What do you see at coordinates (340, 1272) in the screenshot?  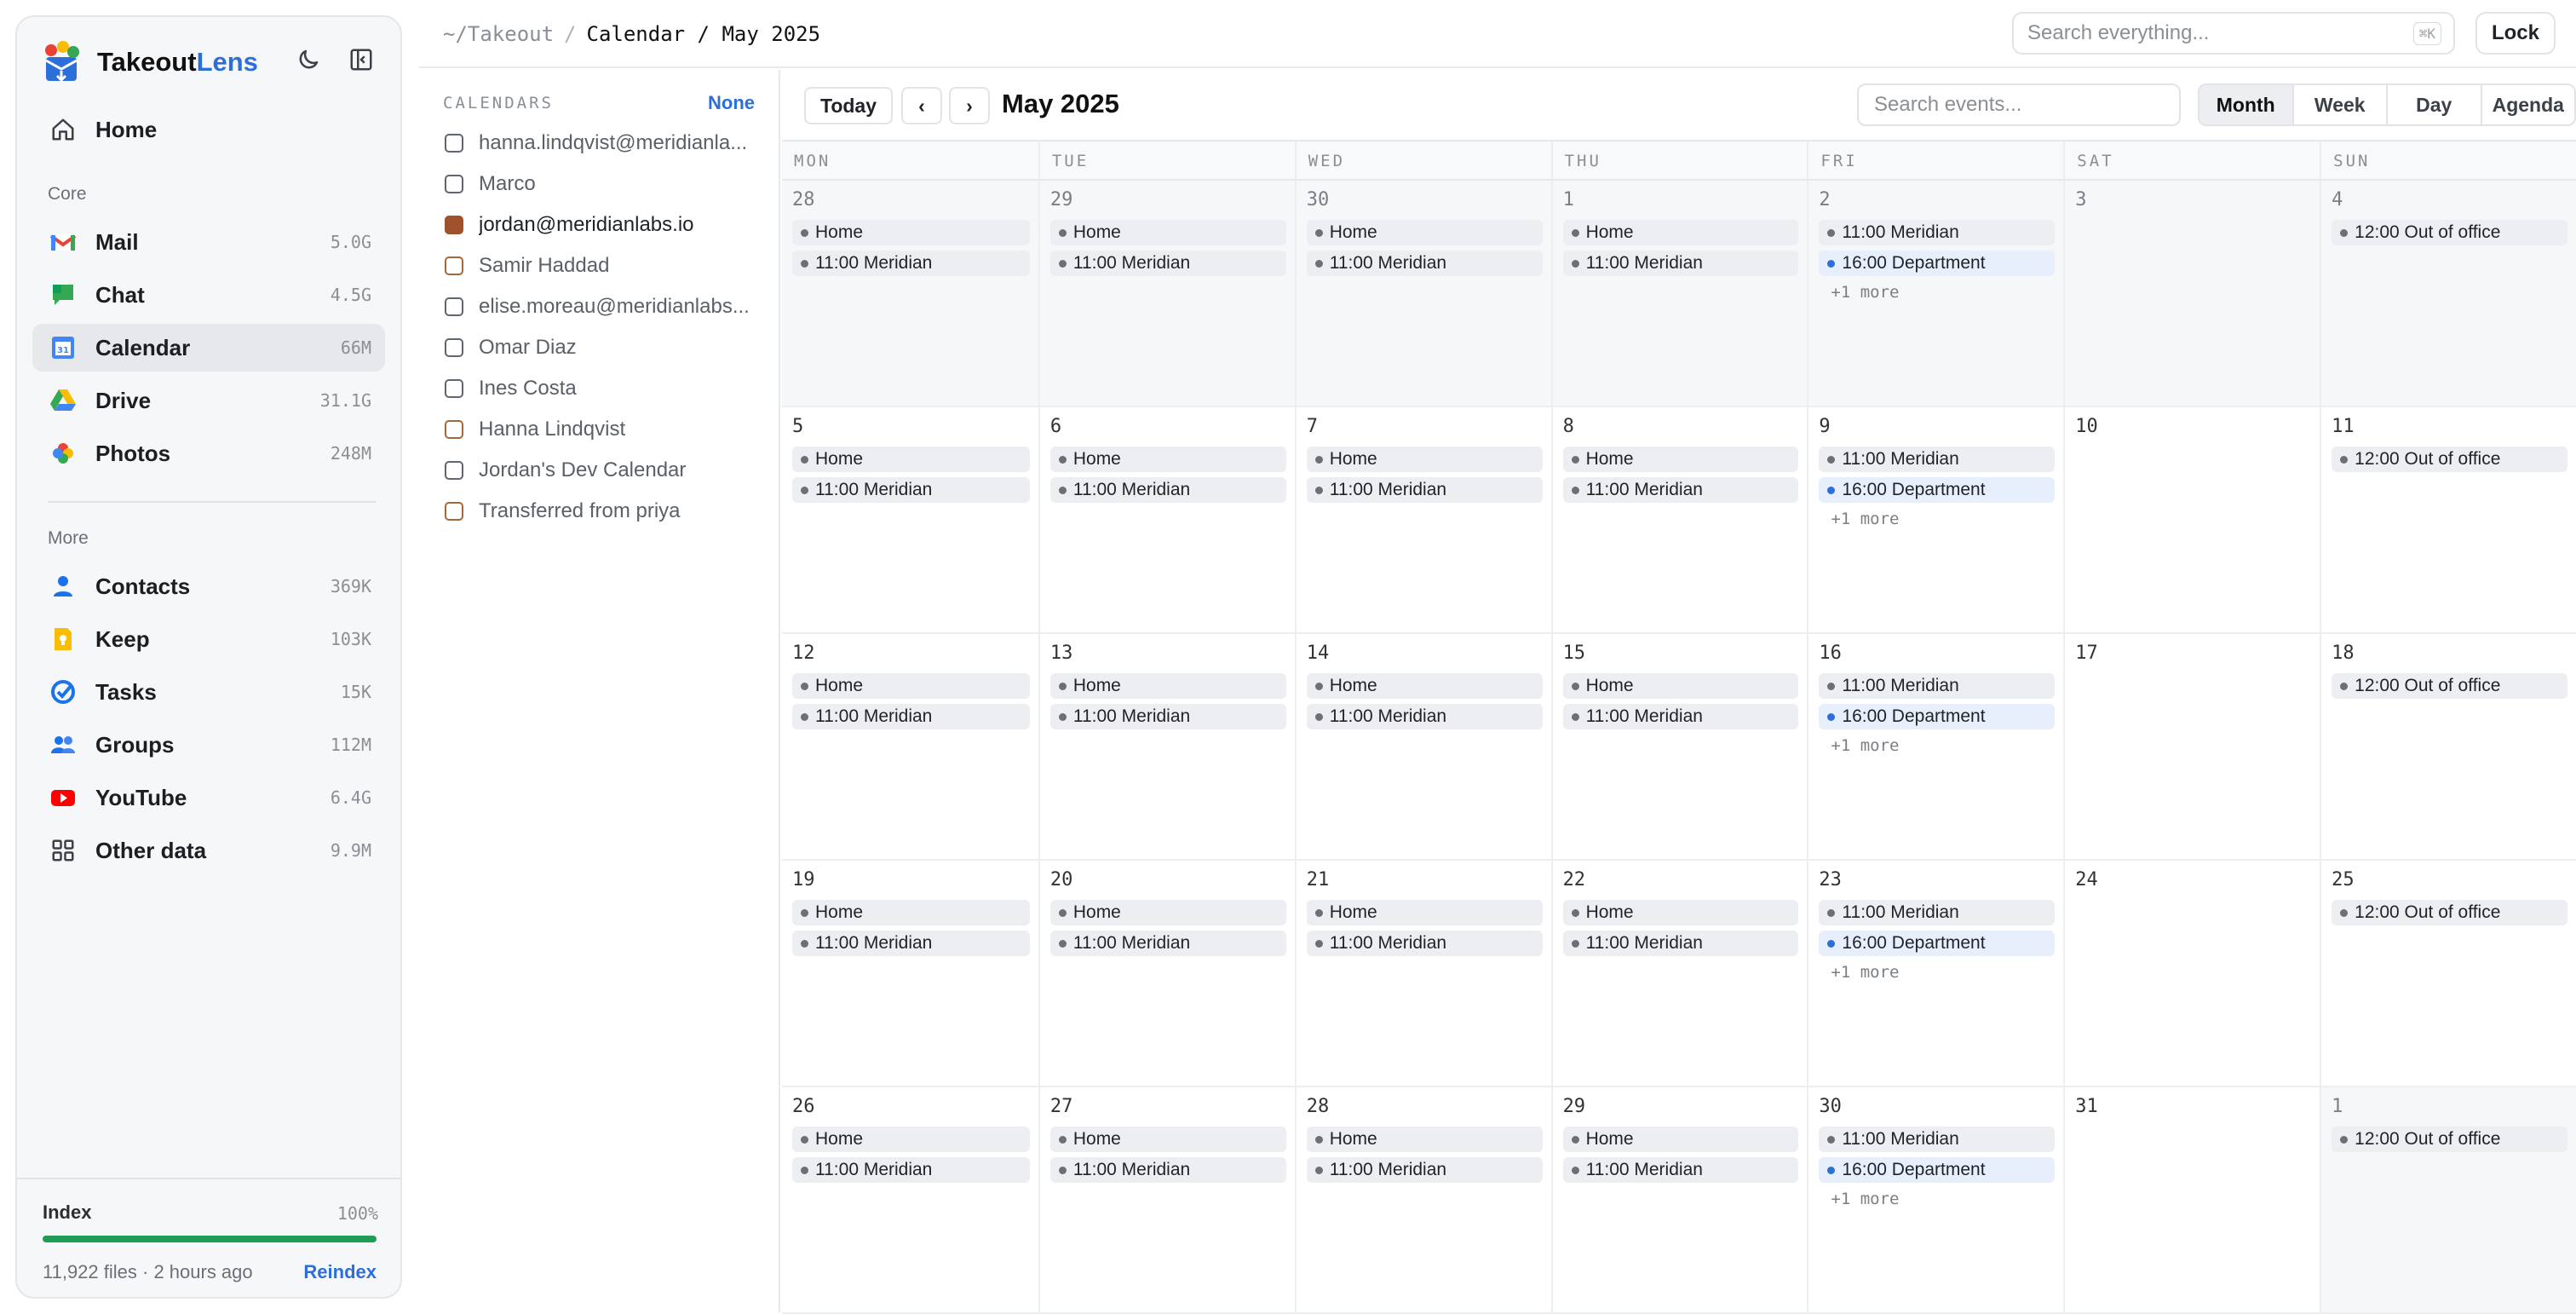 I see `reindex-button: Reindex` at bounding box center [340, 1272].